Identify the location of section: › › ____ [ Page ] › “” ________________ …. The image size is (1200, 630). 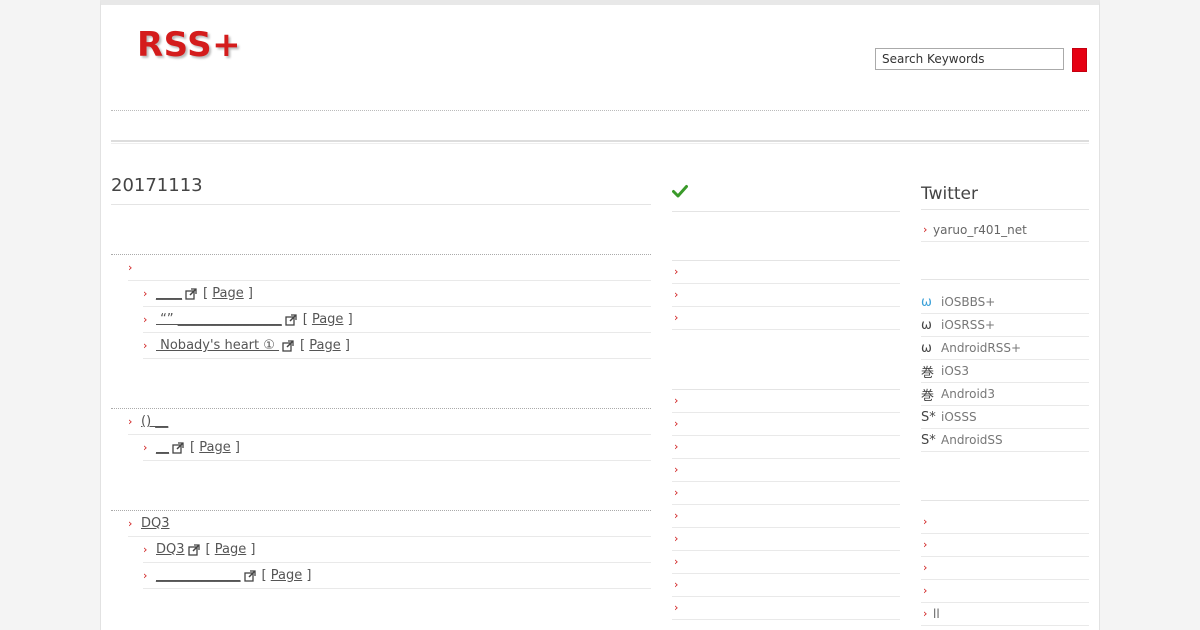
(381, 307).